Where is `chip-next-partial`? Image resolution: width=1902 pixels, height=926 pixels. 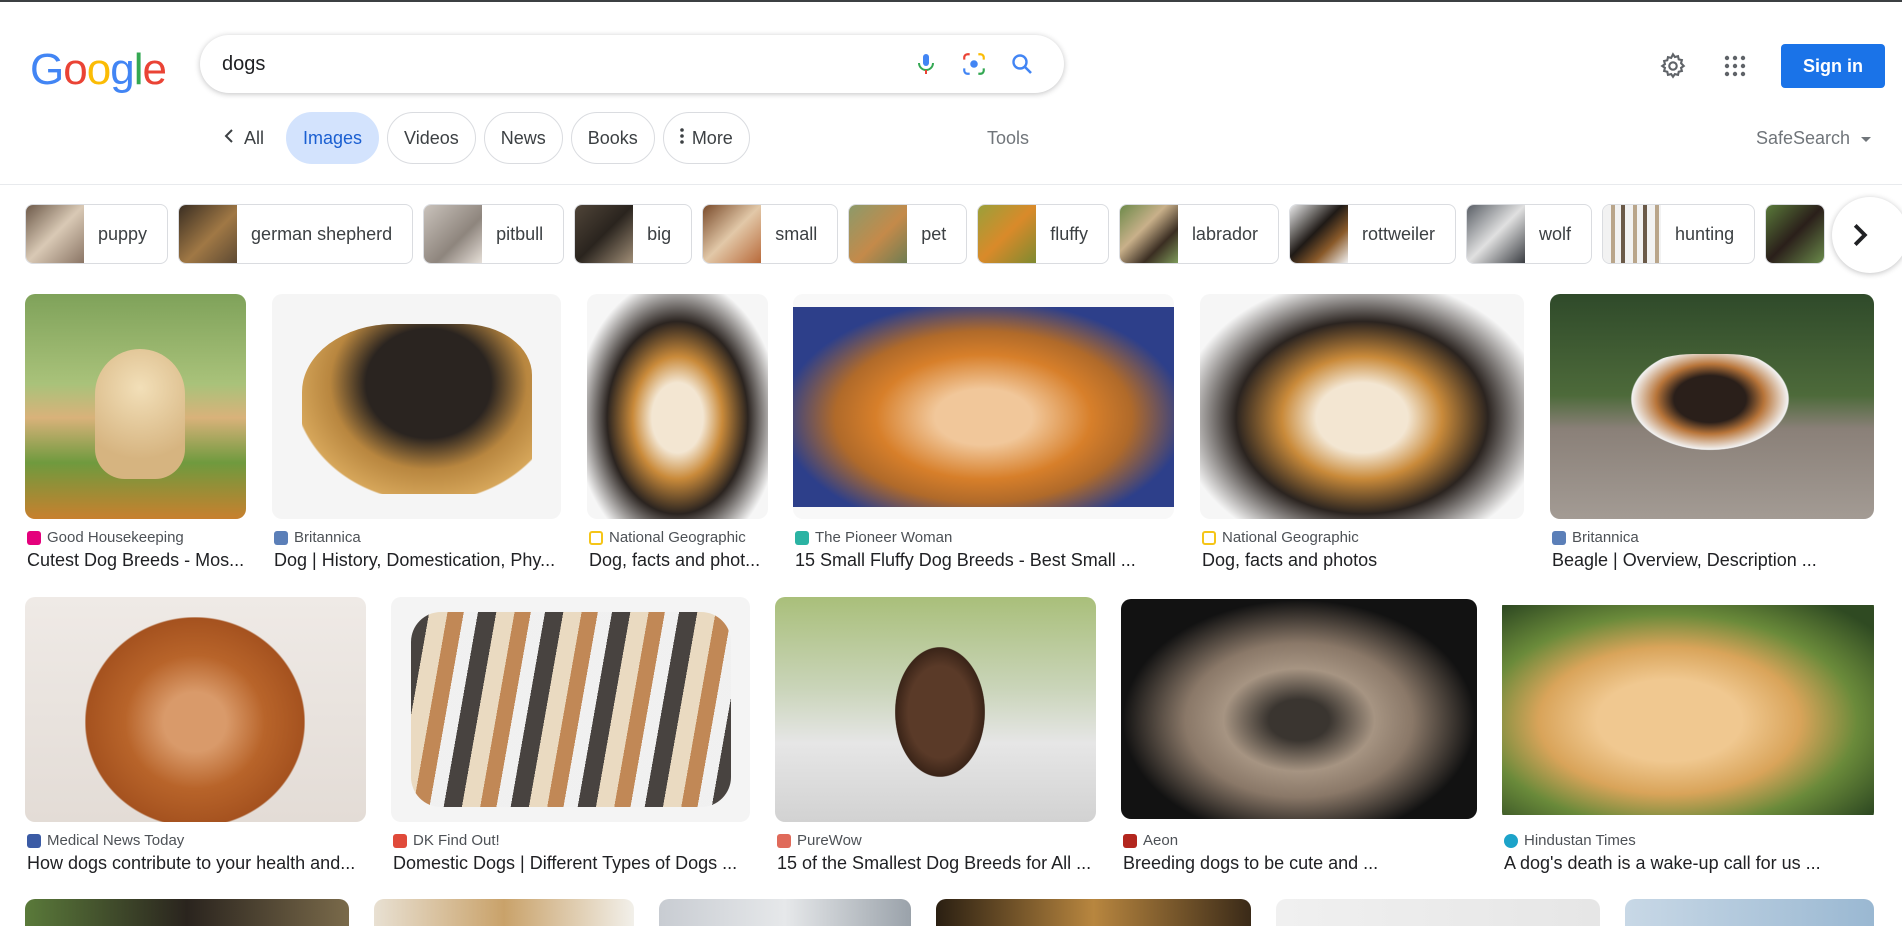
chip-next-partial is located at coordinates (1795, 234).